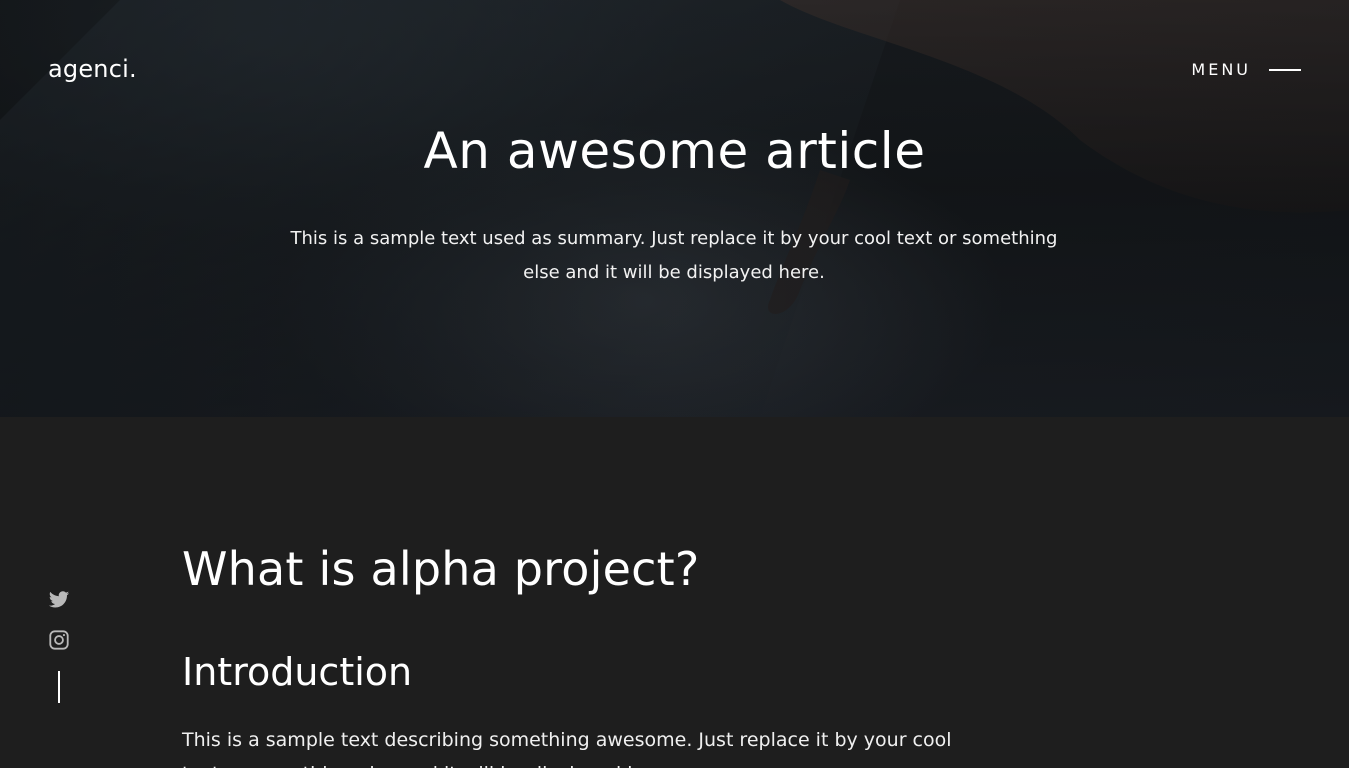 Image resolution: width=1349 pixels, height=768 pixels. Describe the element at coordinates (92, 69) in the screenshot. I see `logo: agenci.` at that location.